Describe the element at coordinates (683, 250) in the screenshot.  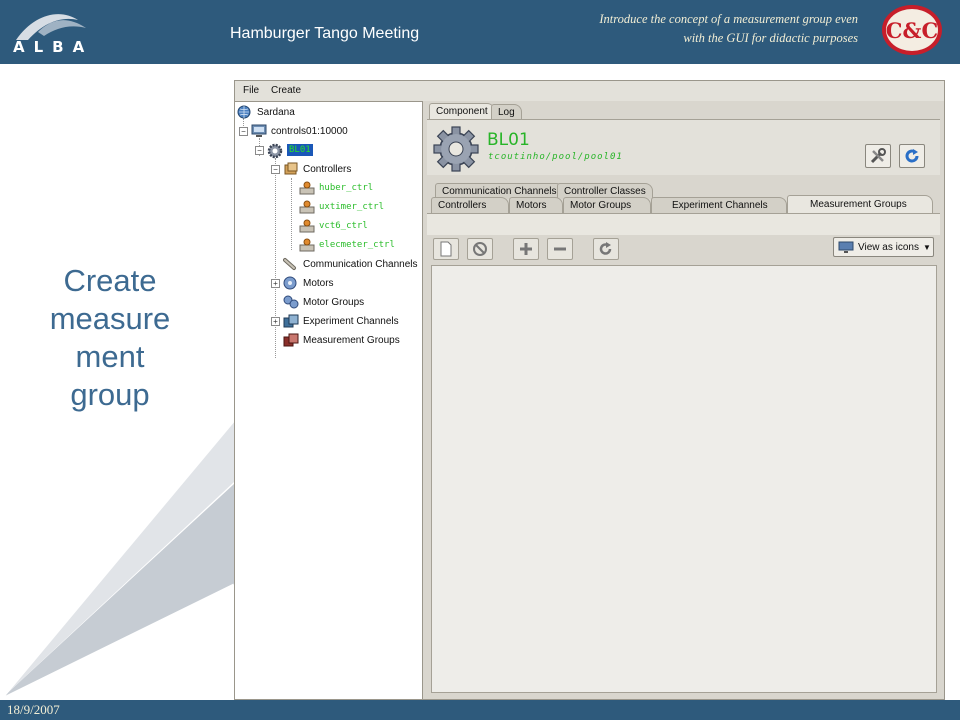
I see `measurement-group-toolbar: View as icons ▼` at that location.